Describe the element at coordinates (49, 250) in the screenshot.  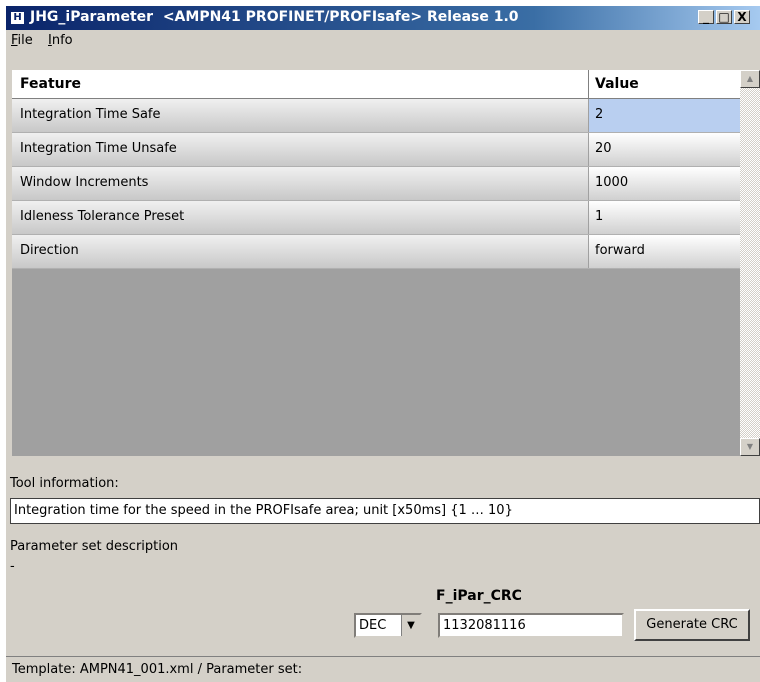
I see `feature-text: Direction` at that location.